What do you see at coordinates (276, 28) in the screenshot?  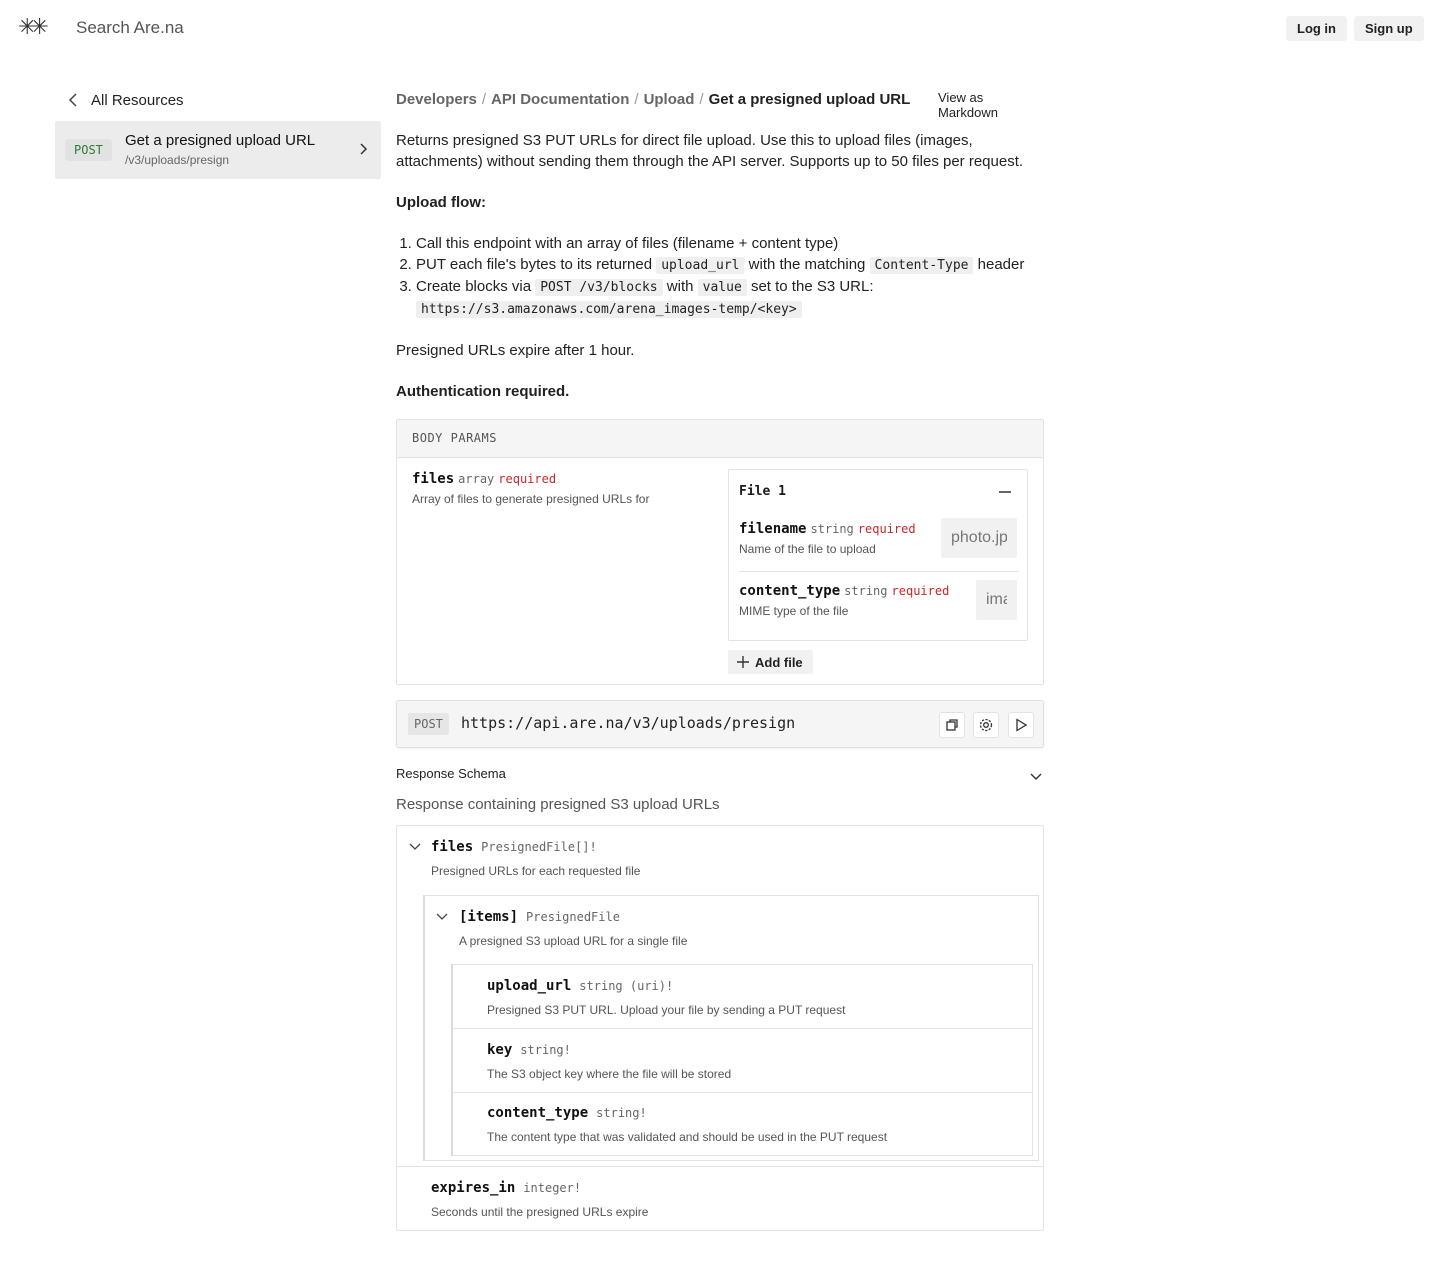 I see `search-input` at bounding box center [276, 28].